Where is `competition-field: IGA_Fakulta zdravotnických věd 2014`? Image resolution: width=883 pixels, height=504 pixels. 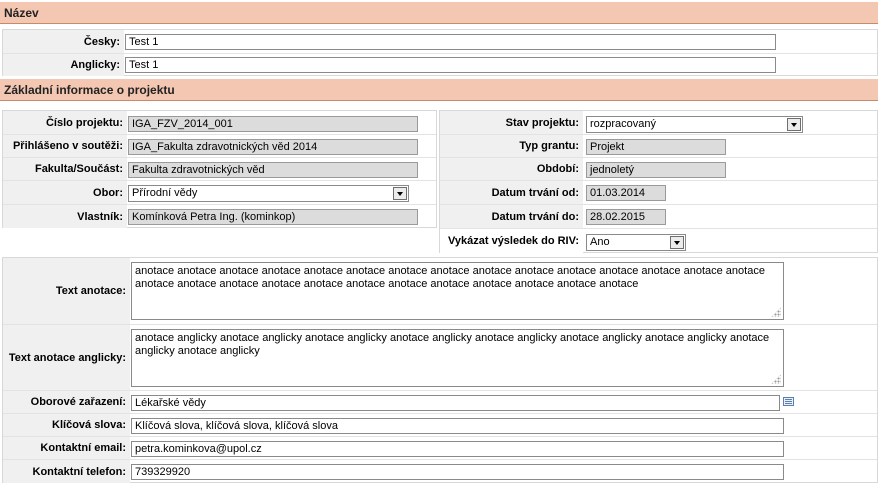
competition-field: IGA_Fakulta zdravotnických věd 2014 is located at coordinates (273, 147).